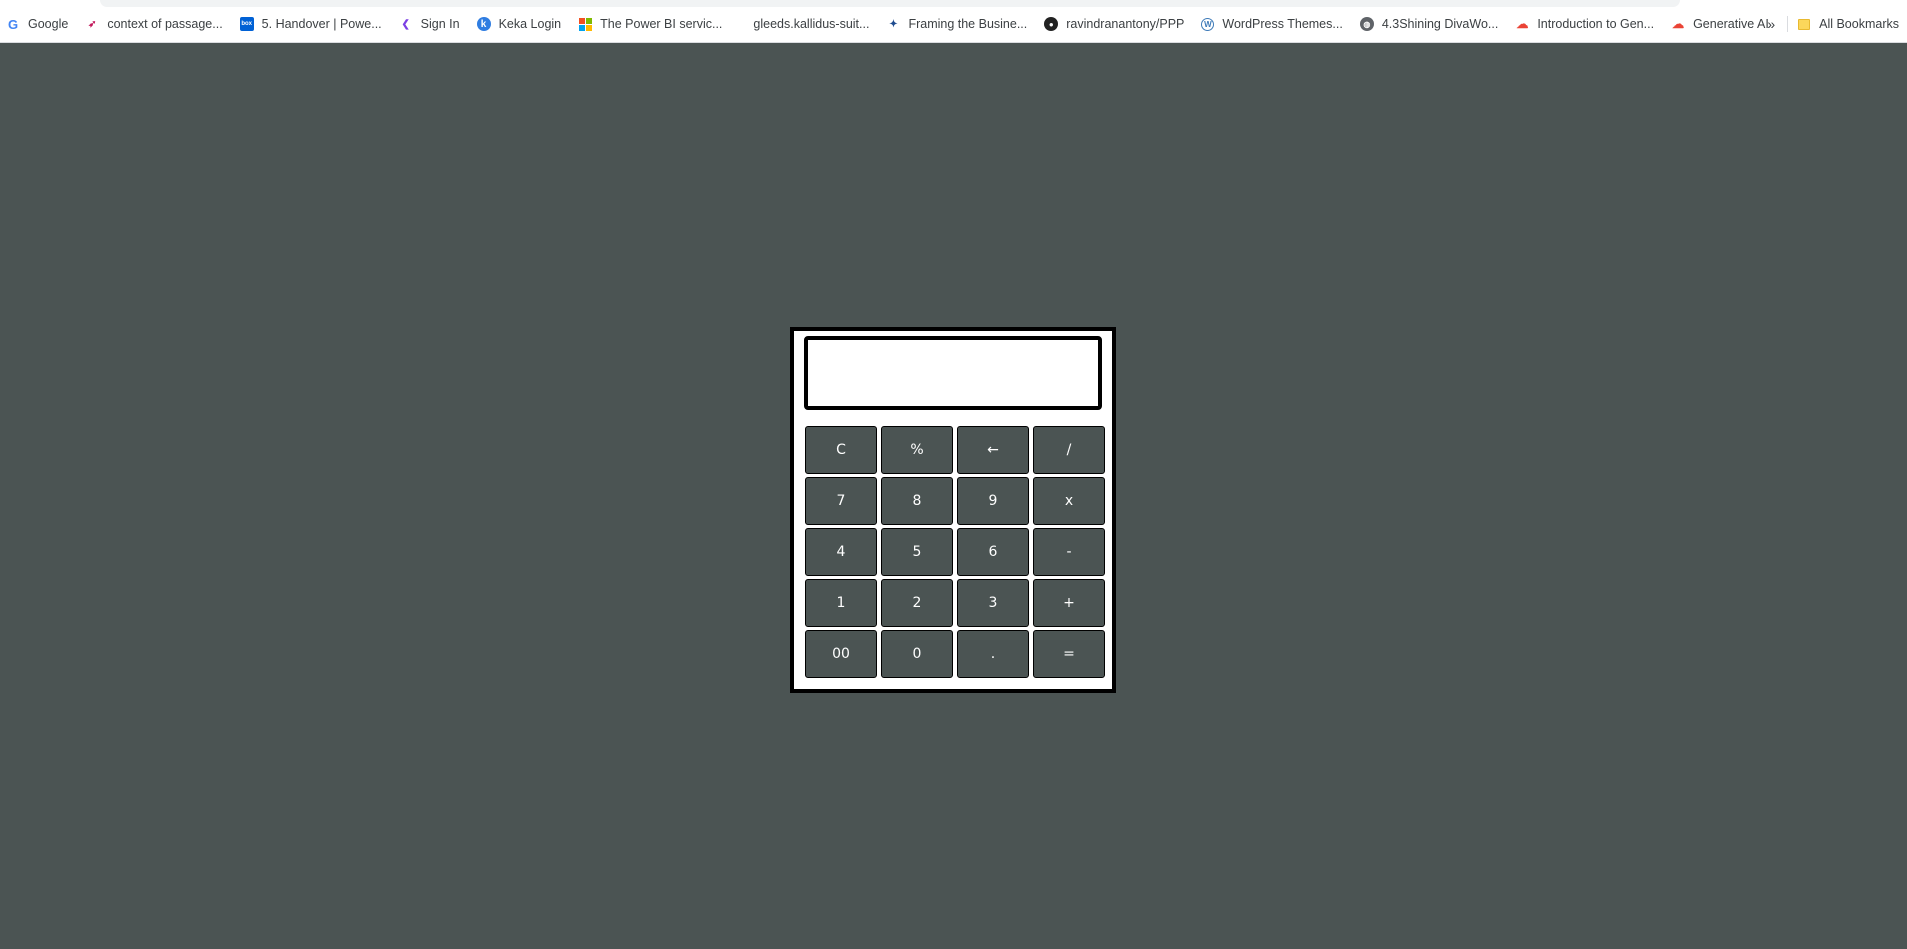 Image resolution: width=1907 pixels, height=949 pixels. I want to click on add-button: +, so click(1069, 603).